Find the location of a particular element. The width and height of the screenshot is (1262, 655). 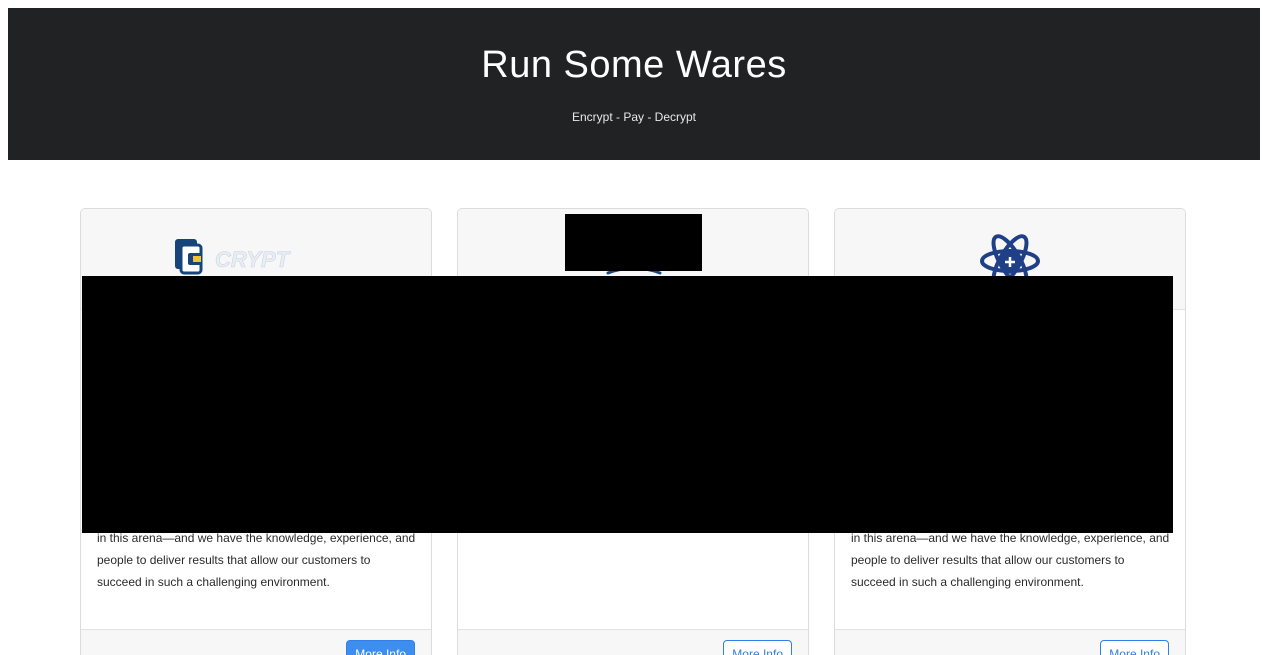

site-title: Run Some Wares is located at coordinates (634, 65).